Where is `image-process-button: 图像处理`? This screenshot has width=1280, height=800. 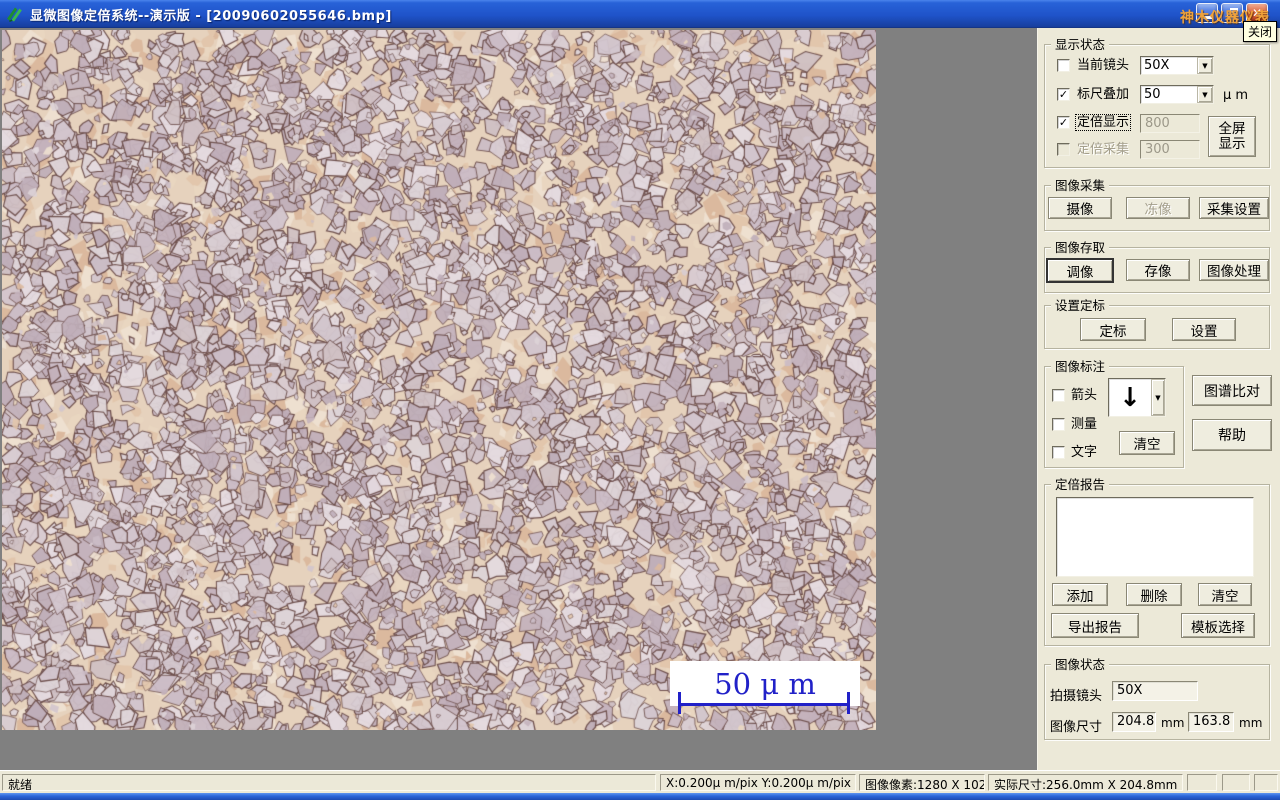
image-process-button: 图像处理 is located at coordinates (1234, 270).